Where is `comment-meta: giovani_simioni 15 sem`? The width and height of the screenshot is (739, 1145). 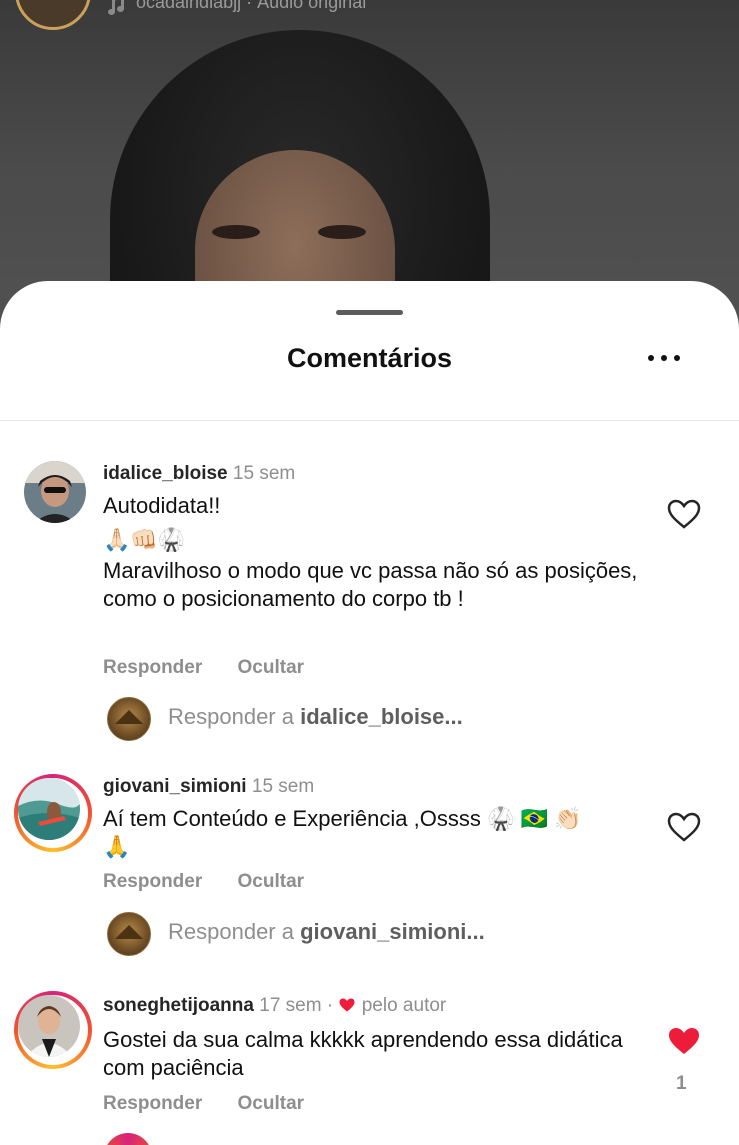 comment-meta: giovani_simioni 15 sem is located at coordinates (208, 787).